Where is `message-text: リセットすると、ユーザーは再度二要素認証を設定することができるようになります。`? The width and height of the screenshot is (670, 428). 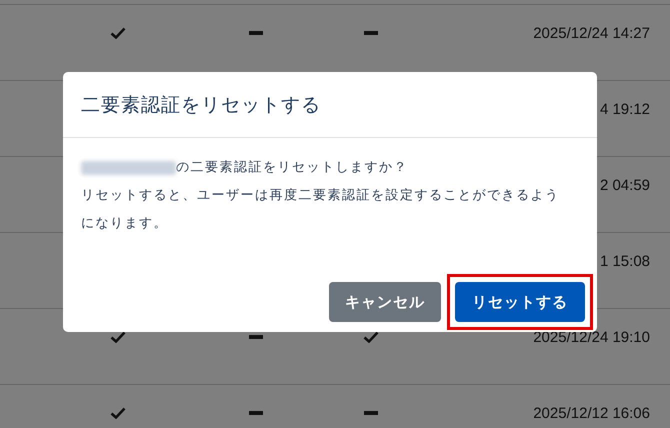
message-text: リセットすると、ユーザーは再度二要素認証を設定することができるようになります。 is located at coordinates (320, 210).